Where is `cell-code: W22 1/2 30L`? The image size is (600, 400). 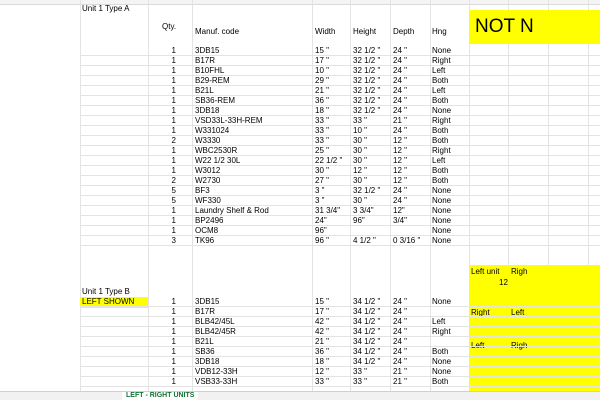 cell-code: W22 1/2 30L is located at coordinates (217, 161).